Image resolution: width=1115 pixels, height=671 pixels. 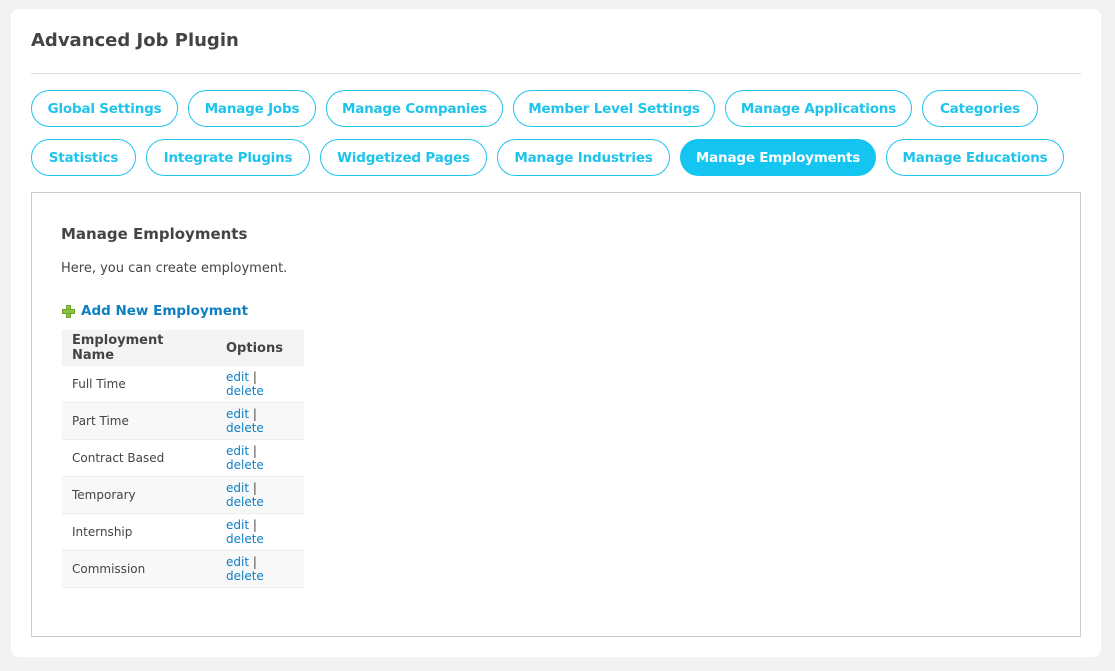 I want to click on table-row: Full Time edit | delete, so click(x=183, y=384).